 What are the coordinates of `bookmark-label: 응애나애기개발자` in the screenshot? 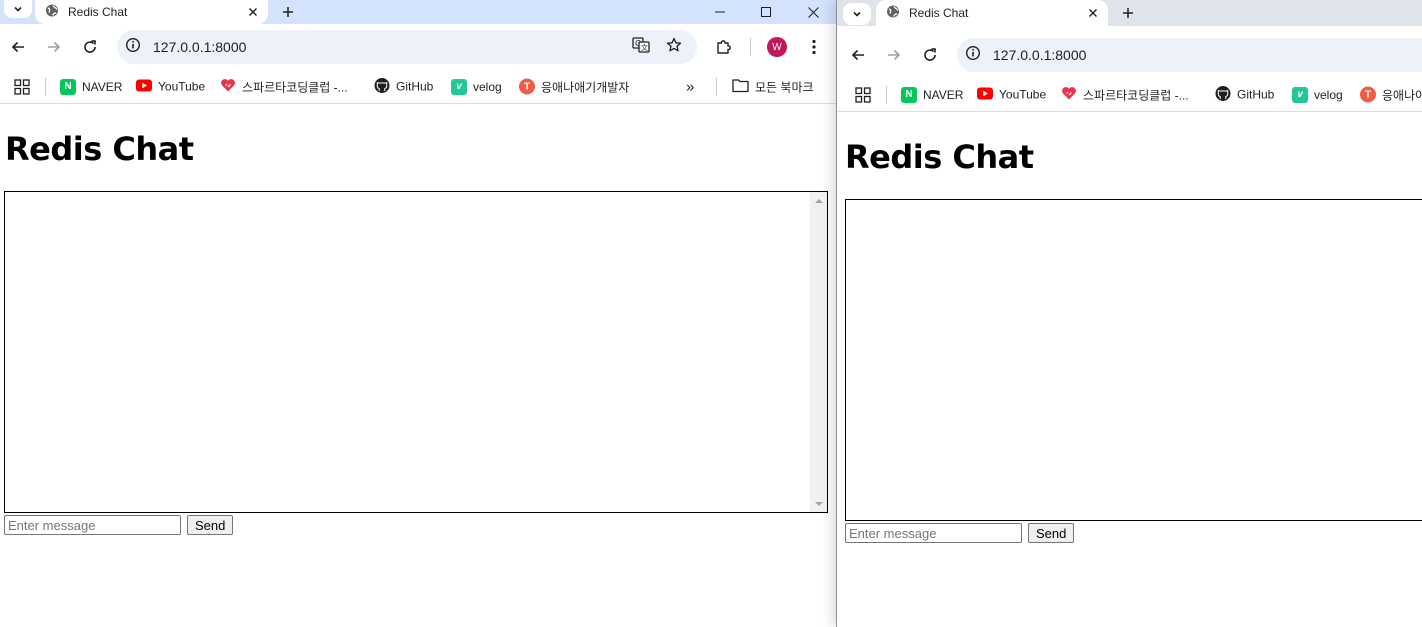 It's located at (585, 87).